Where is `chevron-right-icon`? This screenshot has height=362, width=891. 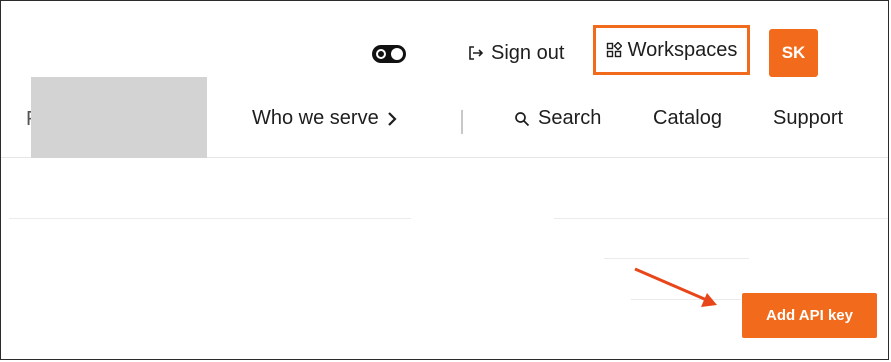
chevron-right-icon is located at coordinates (392, 119).